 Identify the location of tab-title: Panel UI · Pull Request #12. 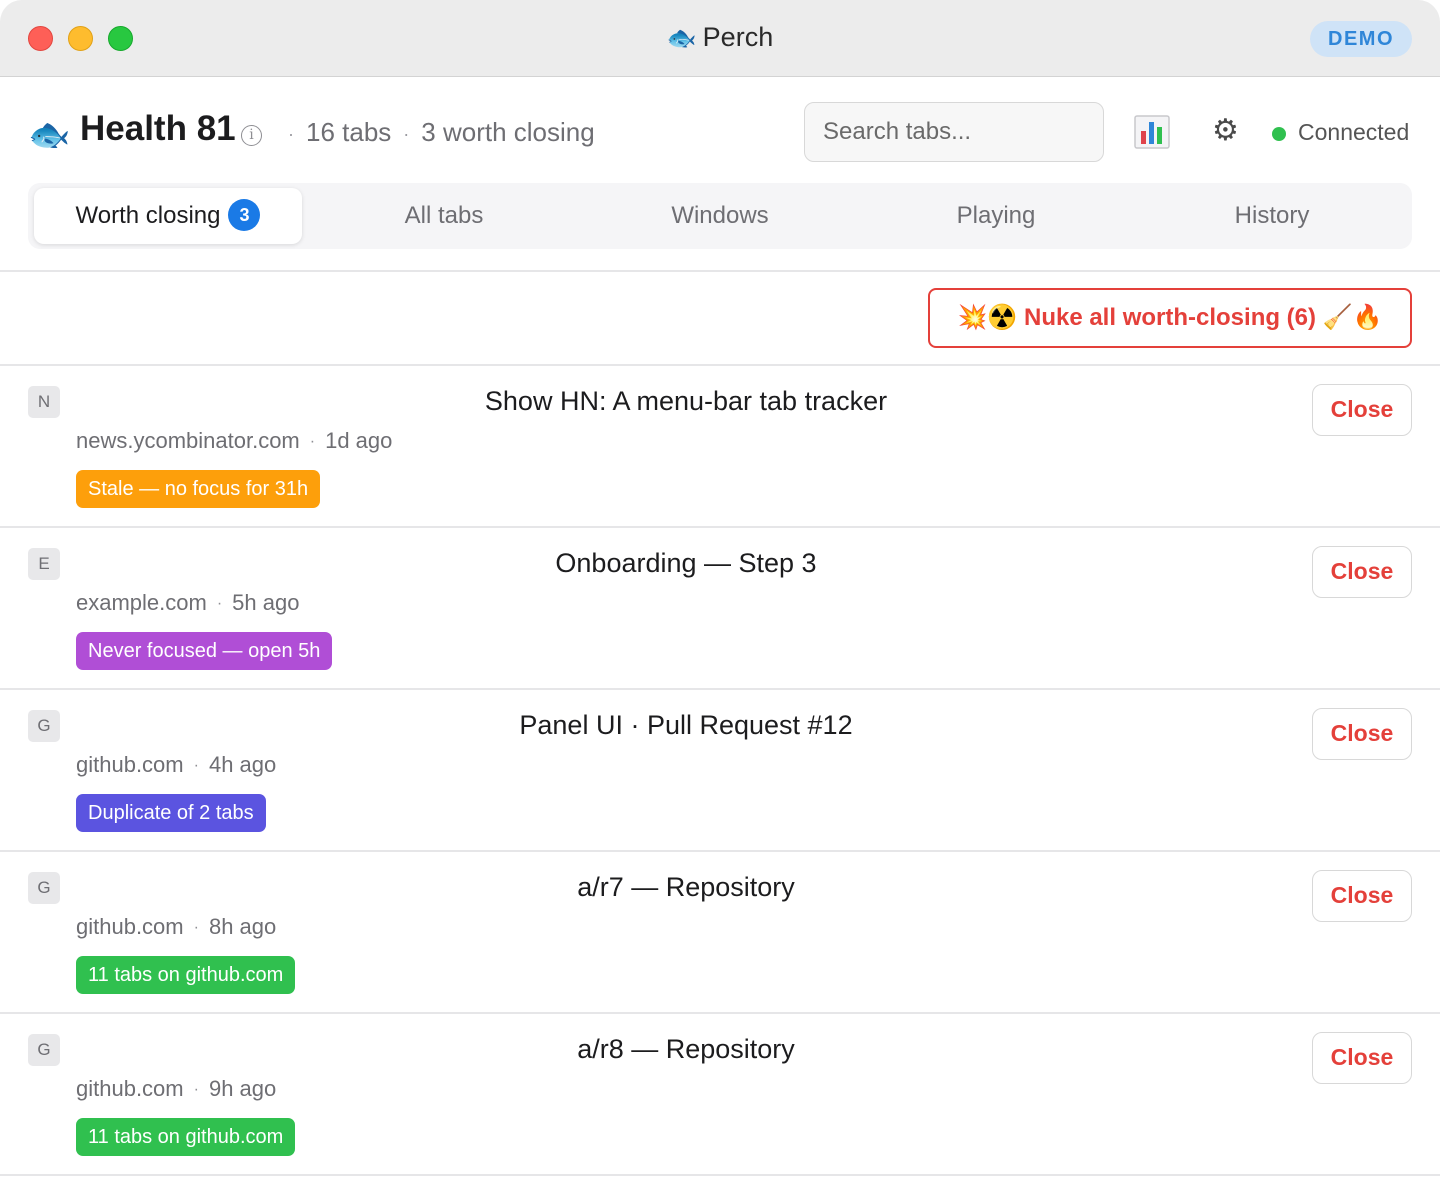
(686, 725).